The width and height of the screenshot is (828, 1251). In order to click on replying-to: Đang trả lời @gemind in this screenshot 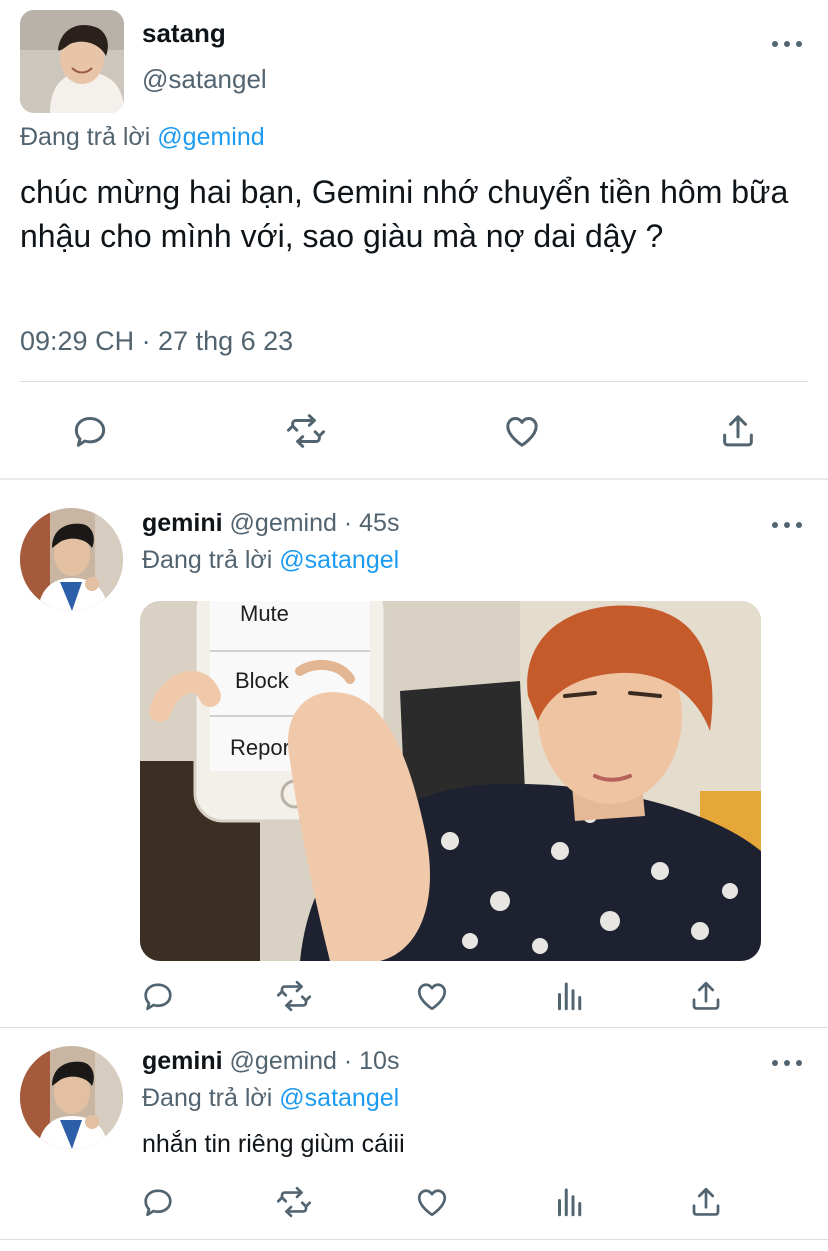, I will do `click(142, 137)`.